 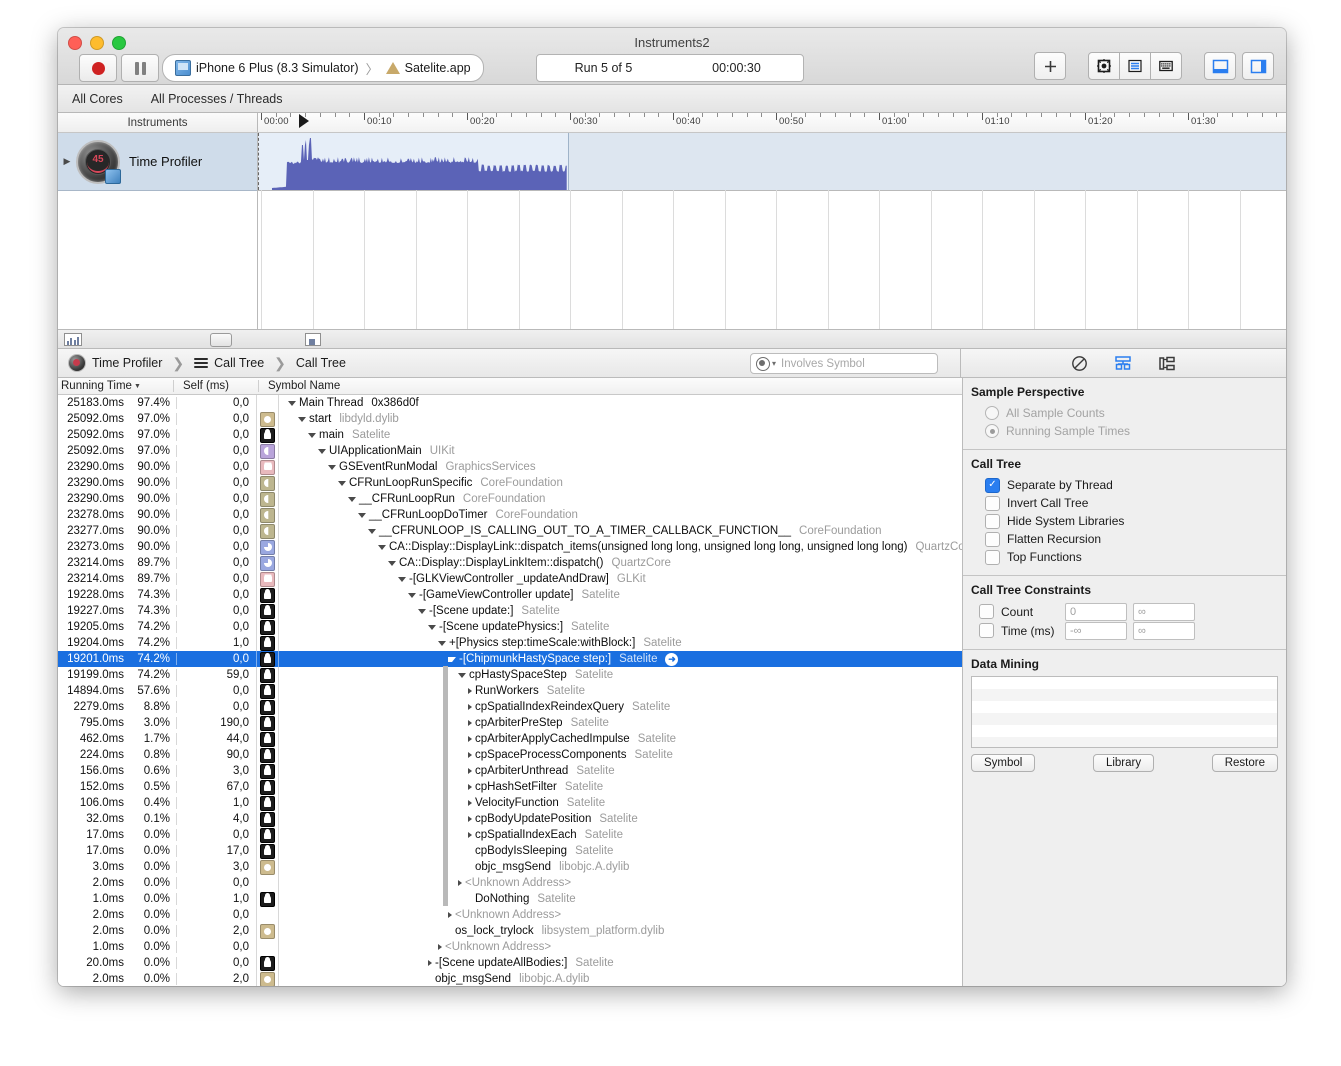 What do you see at coordinates (1124, 557) in the screenshot?
I see `option-top-functions: Top Functions` at bounding box center [1124, 557].